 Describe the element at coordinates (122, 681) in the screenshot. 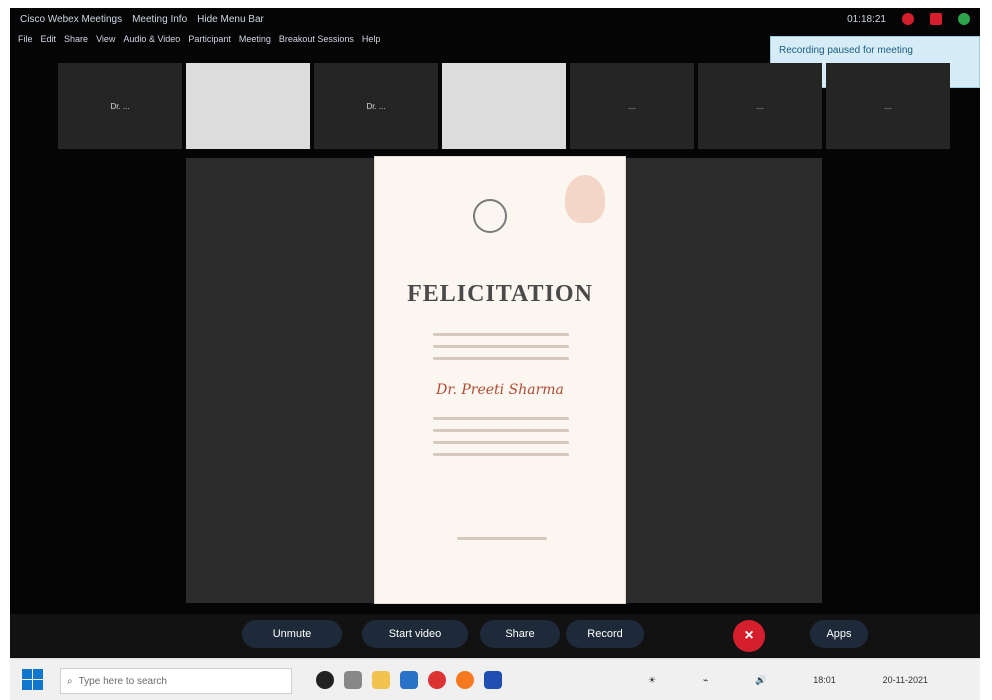

I see `search-placeholder: Type here to search` at that location.